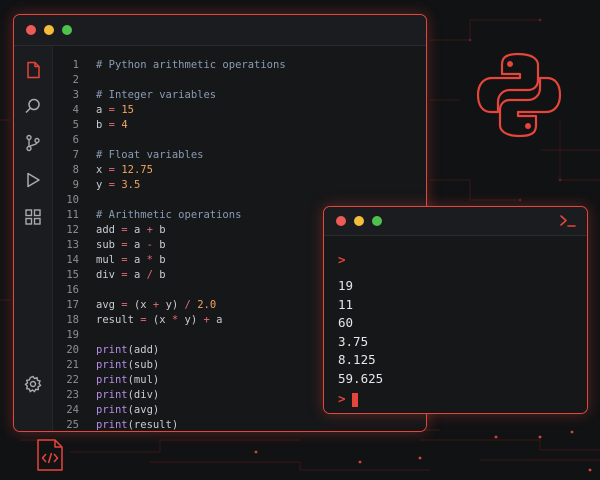  I want to click on code-token: 2.0, so click(207, 305).